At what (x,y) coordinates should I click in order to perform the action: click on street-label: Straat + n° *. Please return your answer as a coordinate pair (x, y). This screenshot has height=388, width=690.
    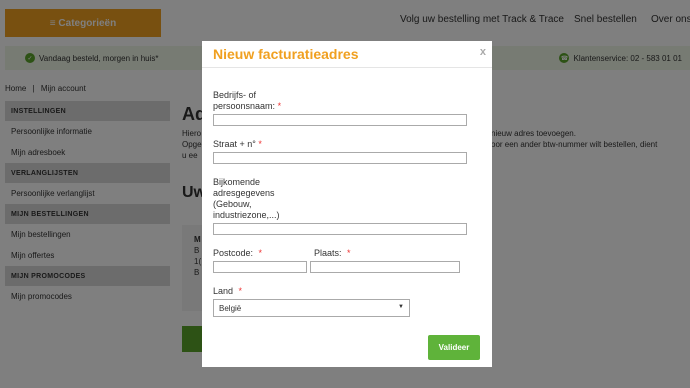
    Looking at the image, I should click on (237, 144).